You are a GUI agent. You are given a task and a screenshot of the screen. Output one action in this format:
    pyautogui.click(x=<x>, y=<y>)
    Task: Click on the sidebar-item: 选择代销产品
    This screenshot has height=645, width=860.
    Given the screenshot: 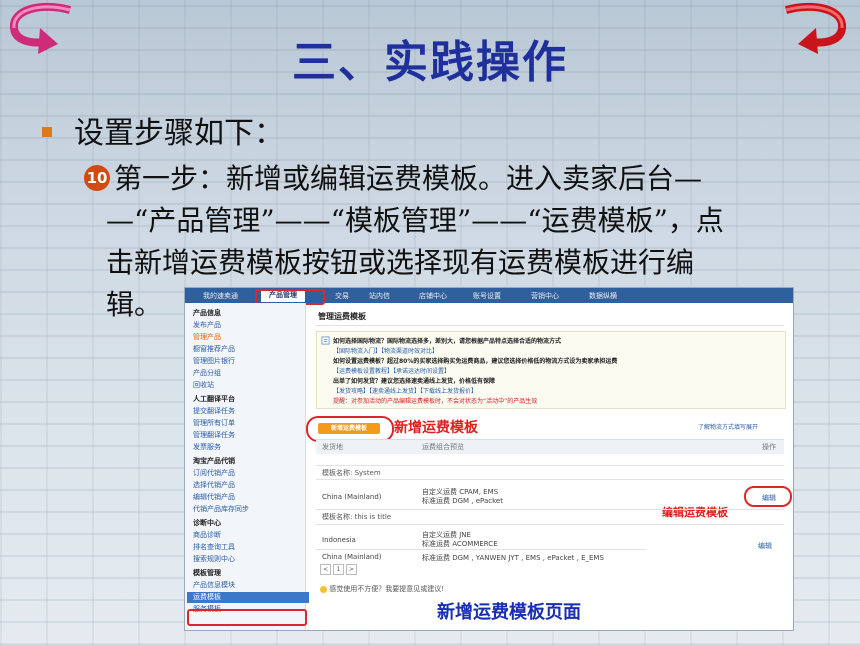 What is the action you would take?
    pyautogui.click(x=214, y=485)
    